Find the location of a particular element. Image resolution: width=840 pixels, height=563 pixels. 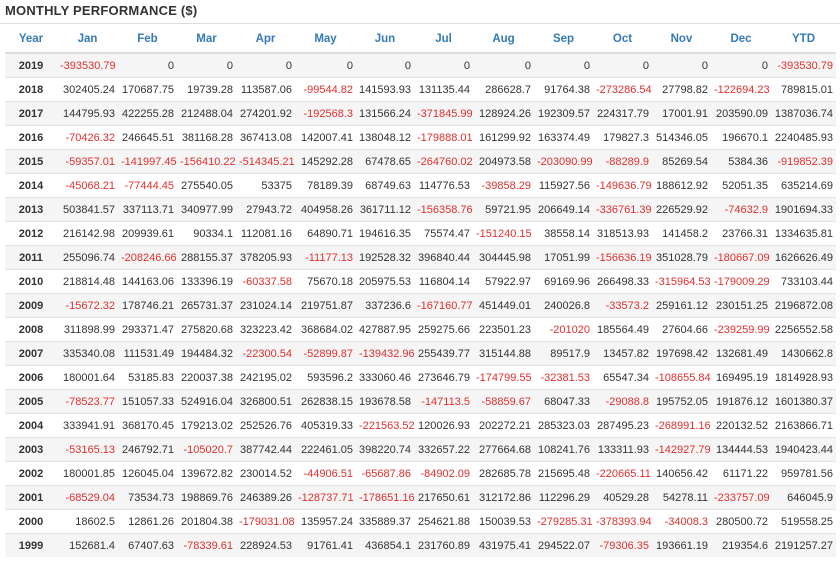

month-value-cell: -15672.32 is located at coordinates (87, 305).